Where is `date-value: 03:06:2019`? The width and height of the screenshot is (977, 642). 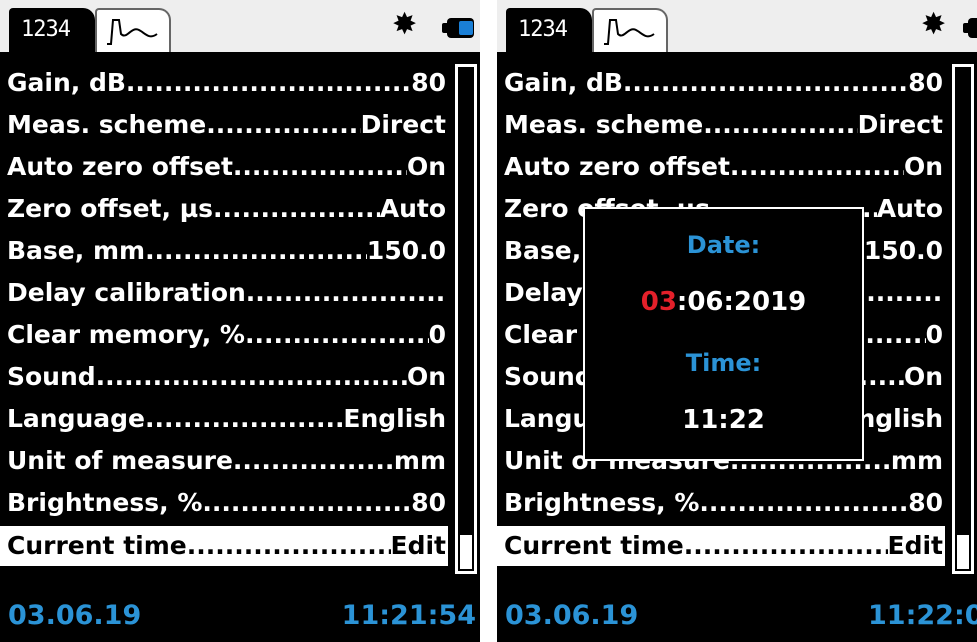 date-value: 03:06:2019 is located at coordinates (723, 302).